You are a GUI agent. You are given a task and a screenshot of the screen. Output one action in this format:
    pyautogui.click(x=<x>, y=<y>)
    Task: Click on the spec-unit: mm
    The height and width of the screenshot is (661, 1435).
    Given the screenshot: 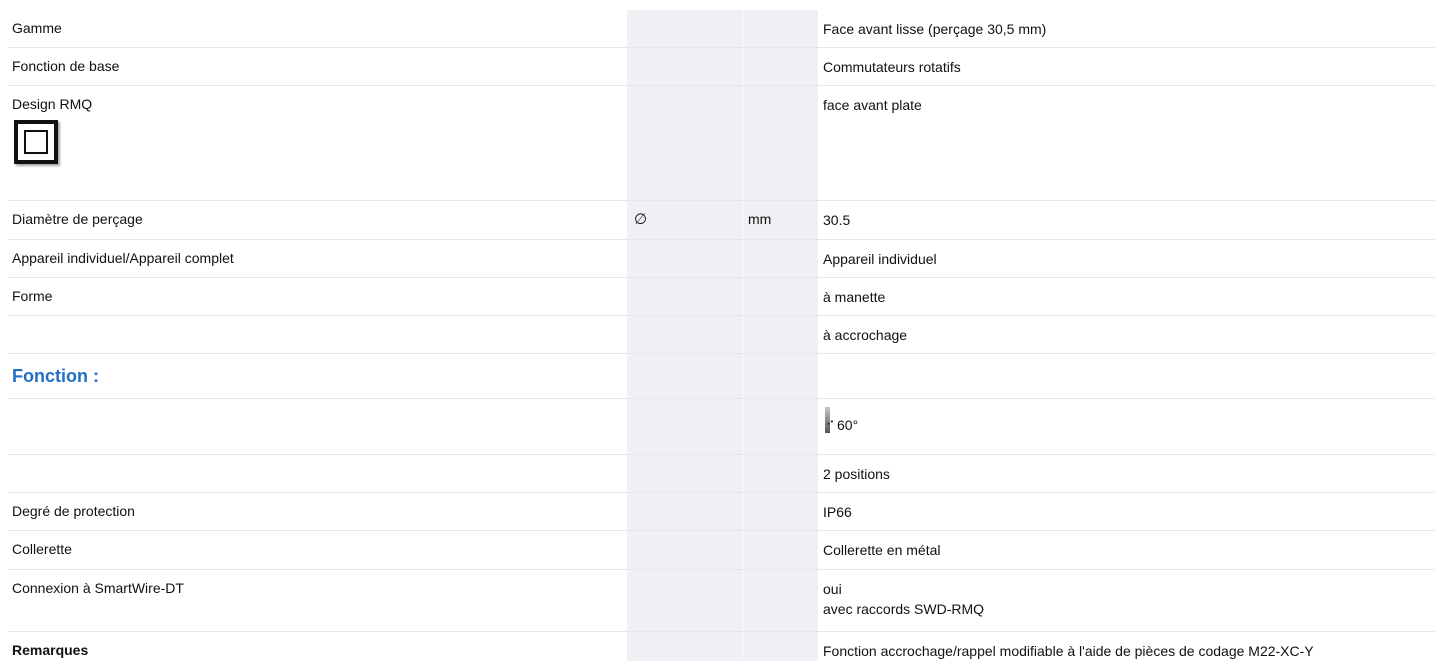 What is the action you would take?
    pyautogui.click(x=760, y=219)
    